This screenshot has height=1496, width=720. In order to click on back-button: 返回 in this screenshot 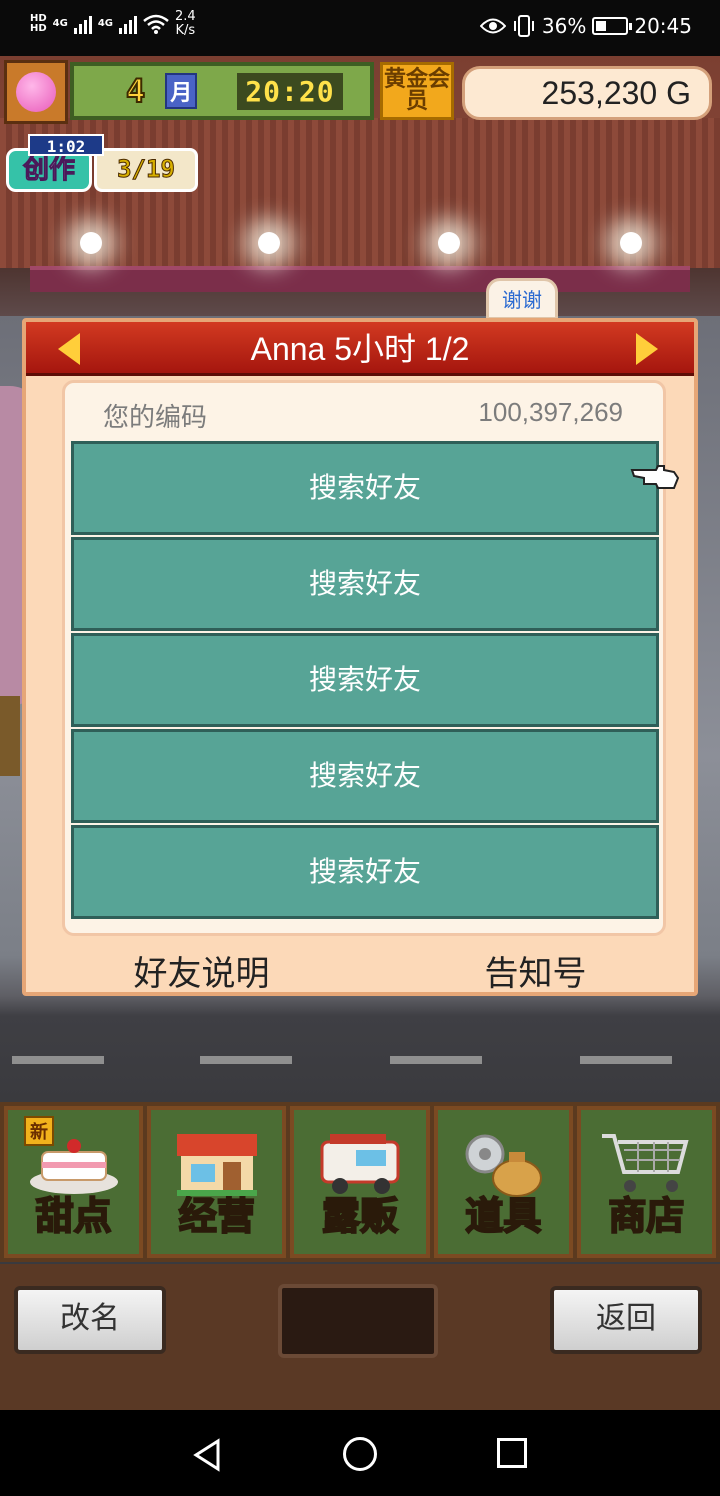, I will do `click(626, 1320)`.